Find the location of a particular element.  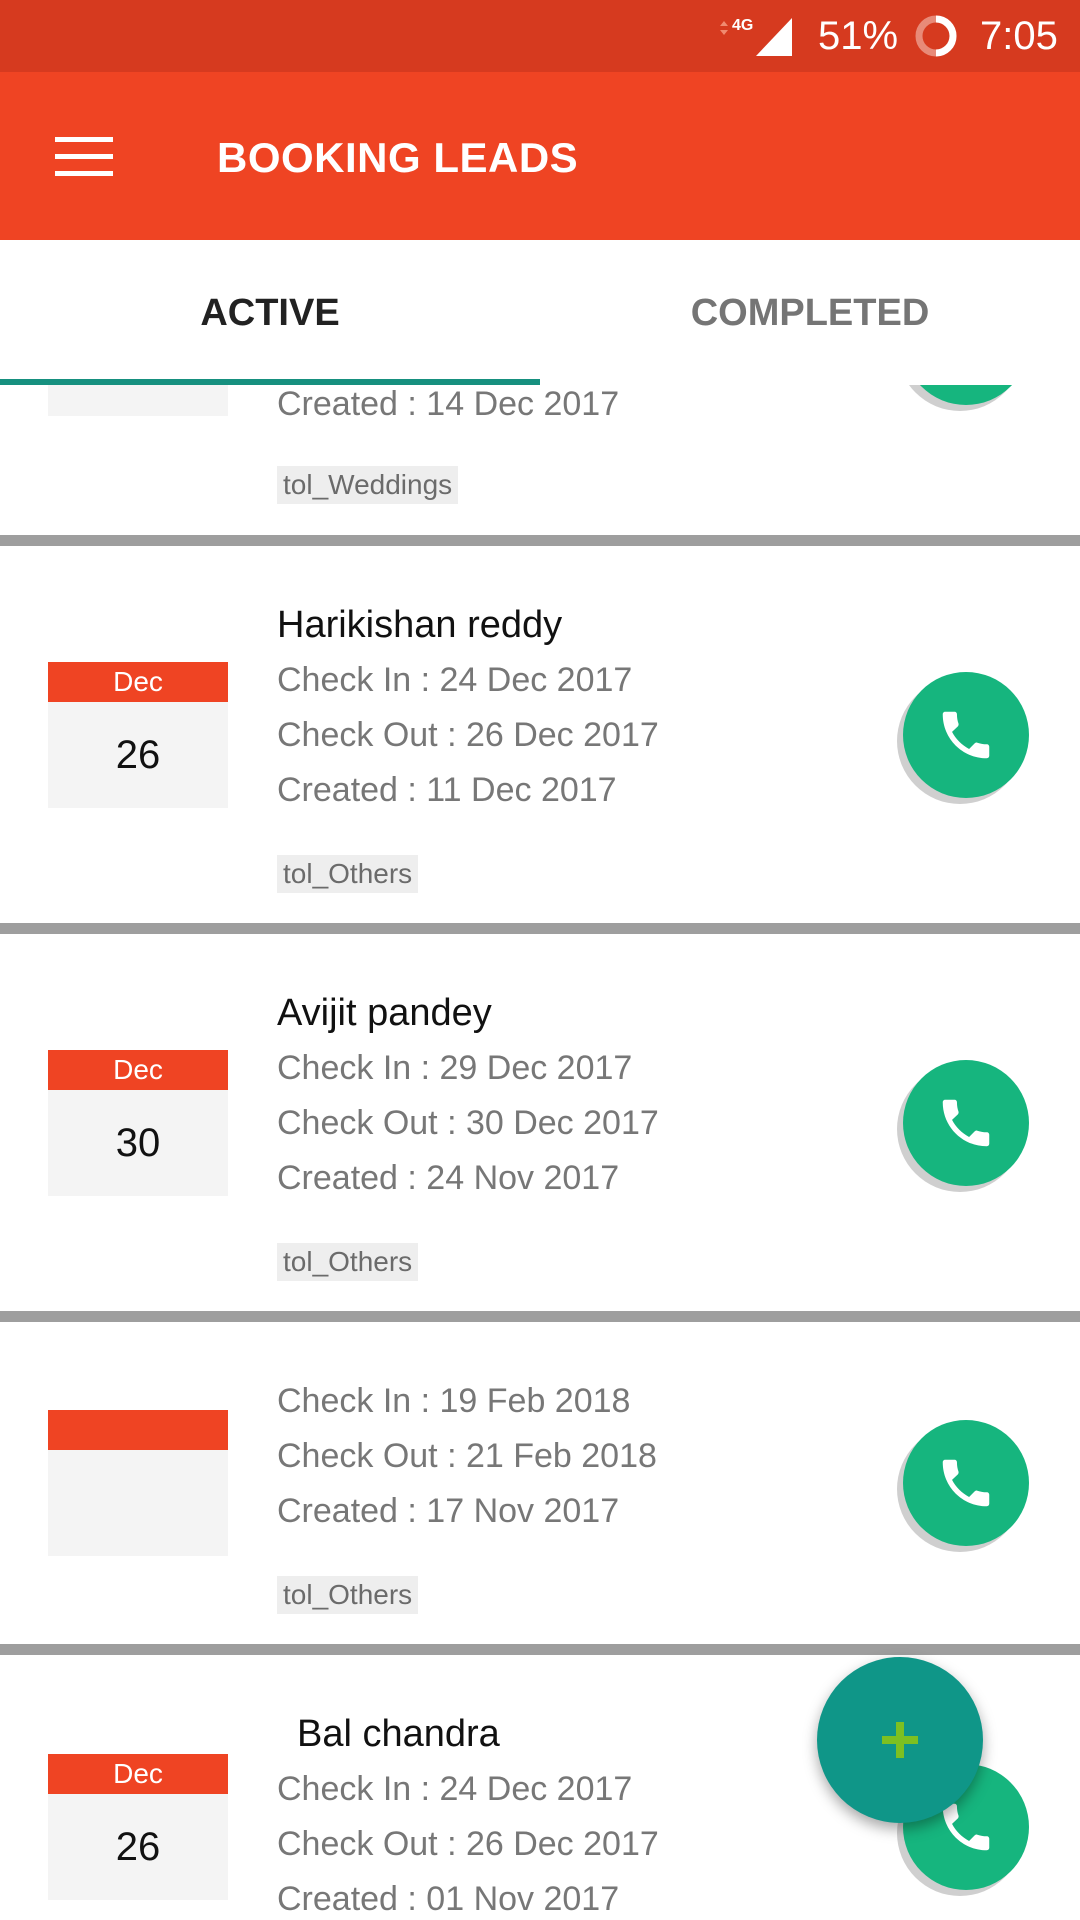

clock: 7:05 is located at coordinates (1019, 36).